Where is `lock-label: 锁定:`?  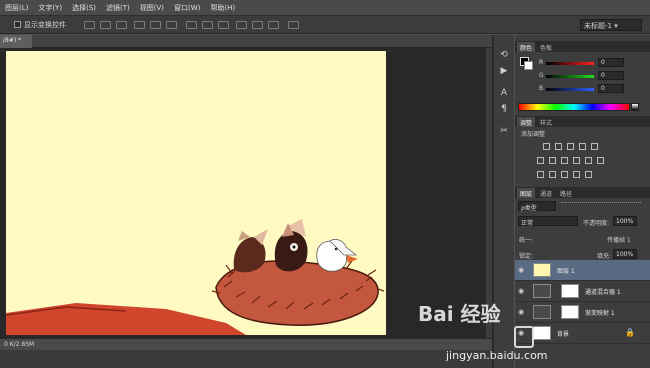 lock-label: 锁定: is located at coordinates (526, 256).